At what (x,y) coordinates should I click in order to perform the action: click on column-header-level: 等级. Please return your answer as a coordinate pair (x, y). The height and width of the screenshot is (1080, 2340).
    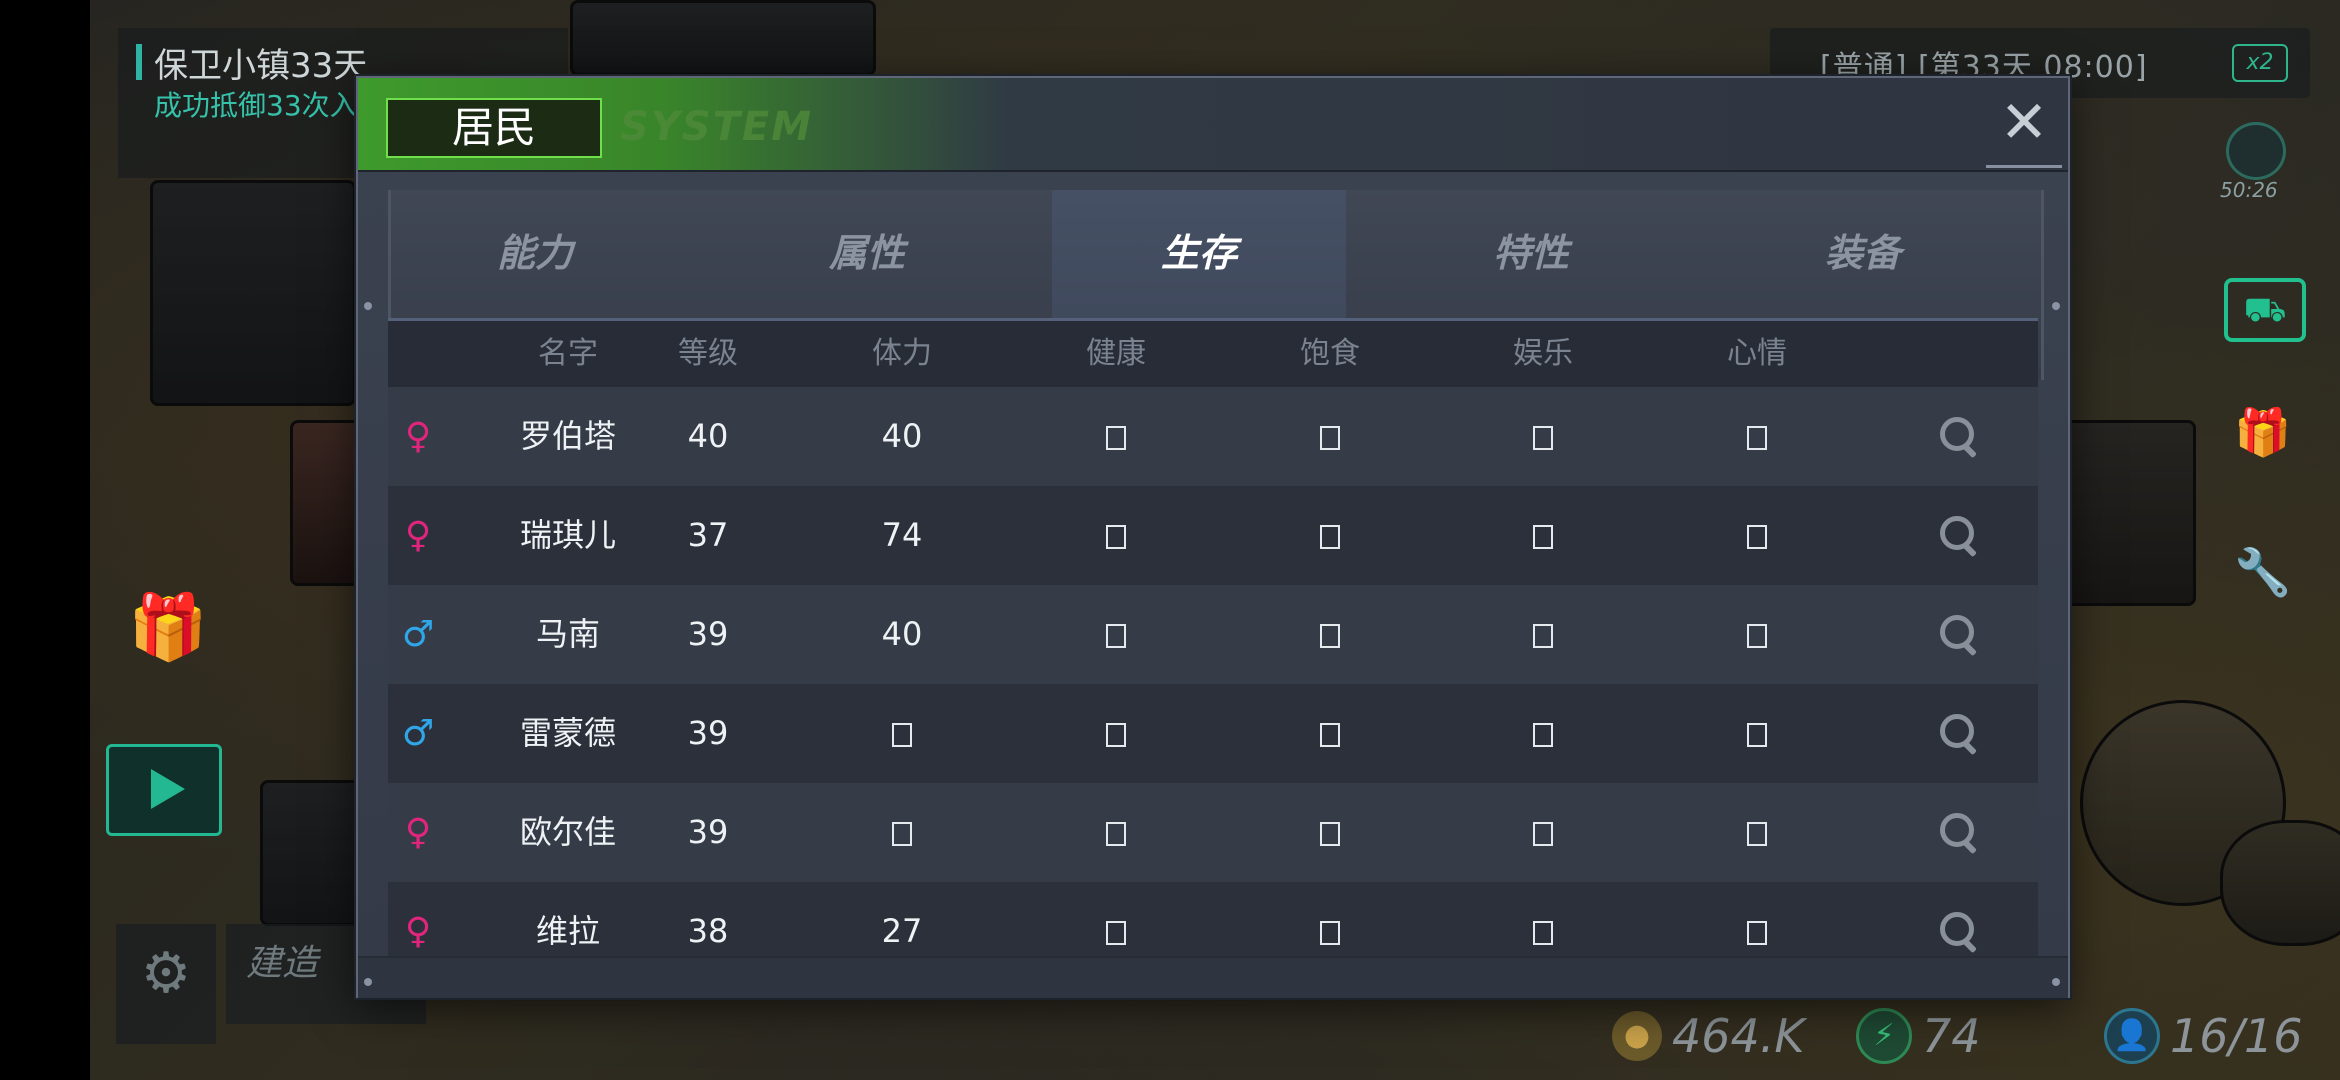
    Looking at the image, I should click on (708, 353).